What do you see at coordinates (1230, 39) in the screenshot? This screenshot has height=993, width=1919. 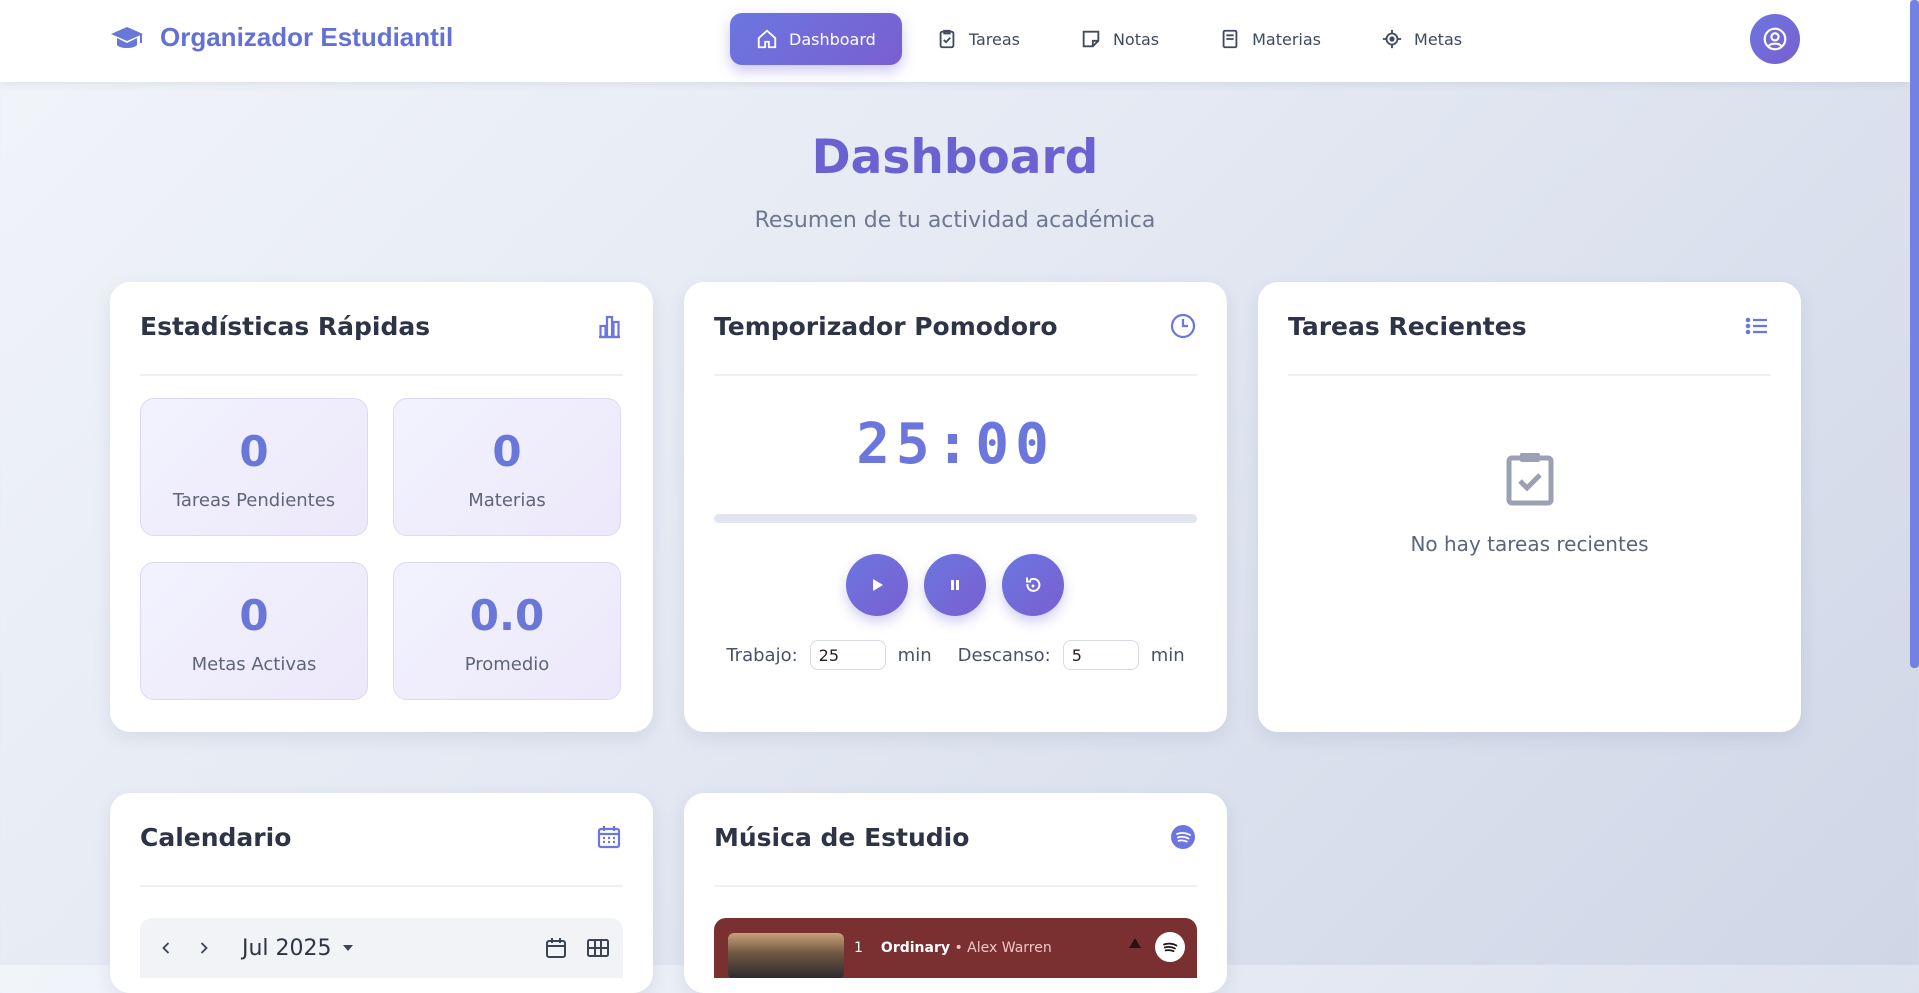 I see `book-icon` at bounding box center [1230, 39].